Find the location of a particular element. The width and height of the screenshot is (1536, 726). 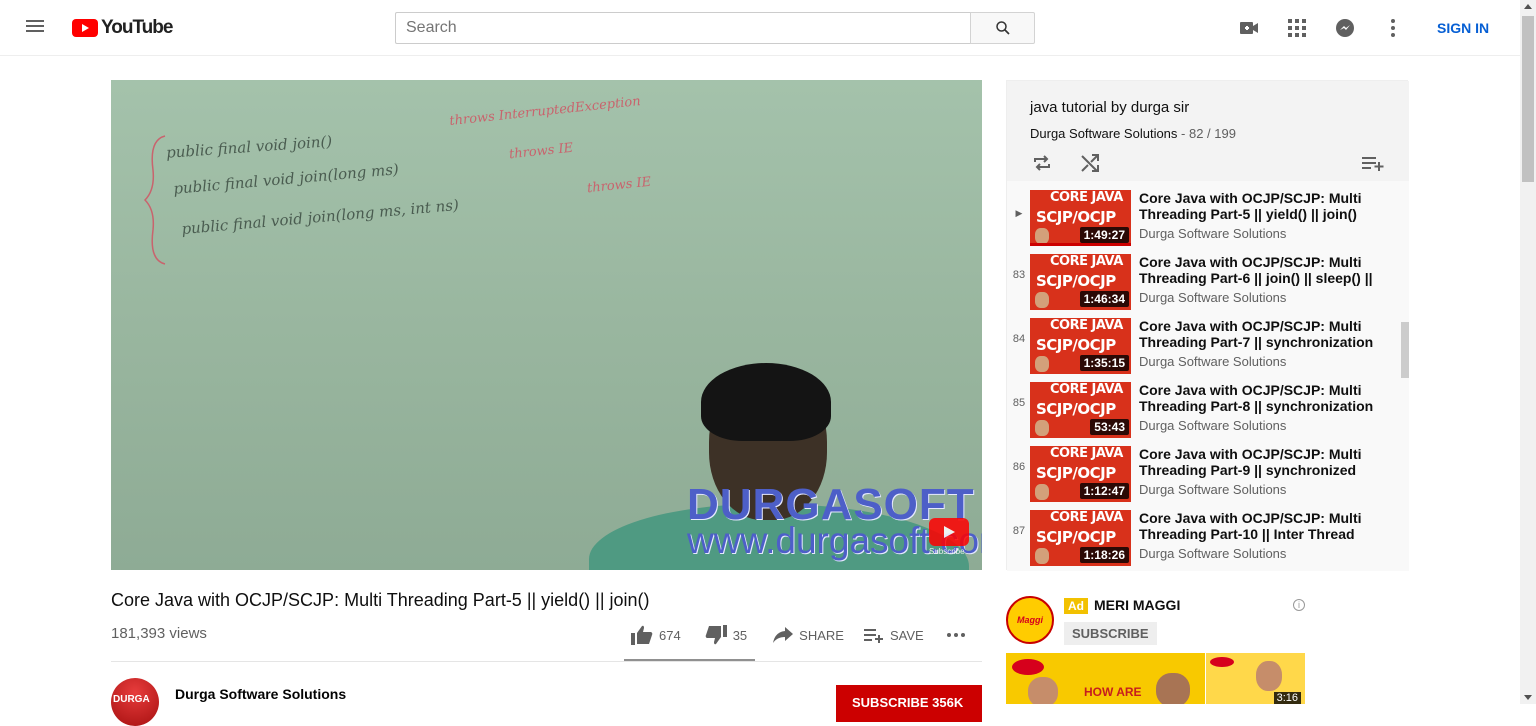

playlist-item-duration: 1:49:27 is located at coordinates (1104, 235).